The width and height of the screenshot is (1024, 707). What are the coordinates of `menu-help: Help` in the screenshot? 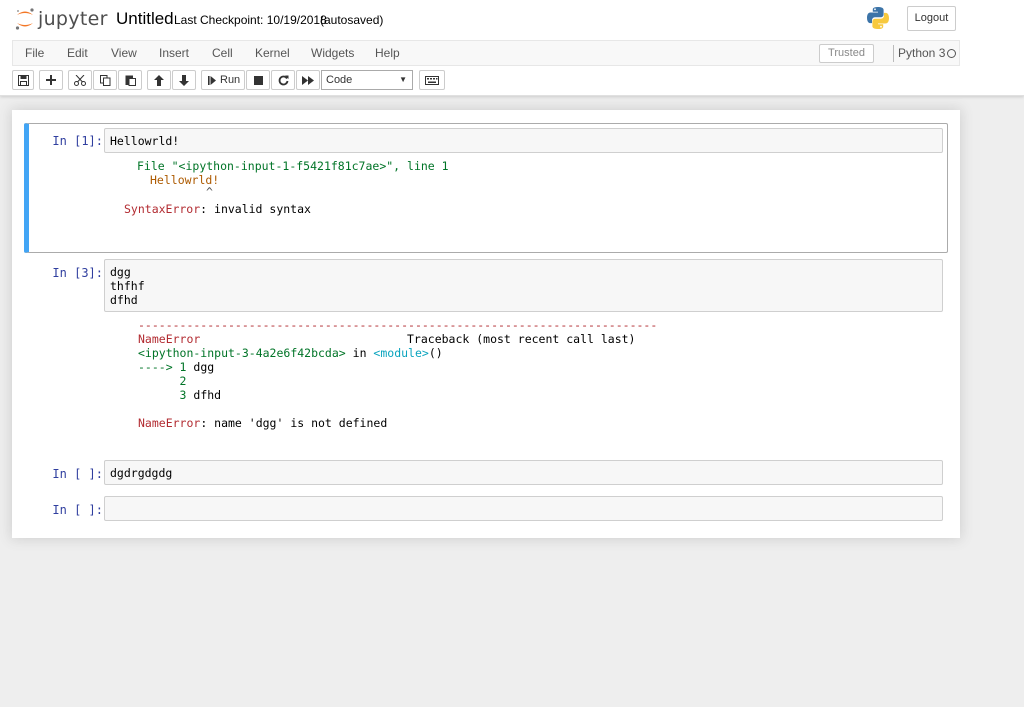 It's located at (387, 53).